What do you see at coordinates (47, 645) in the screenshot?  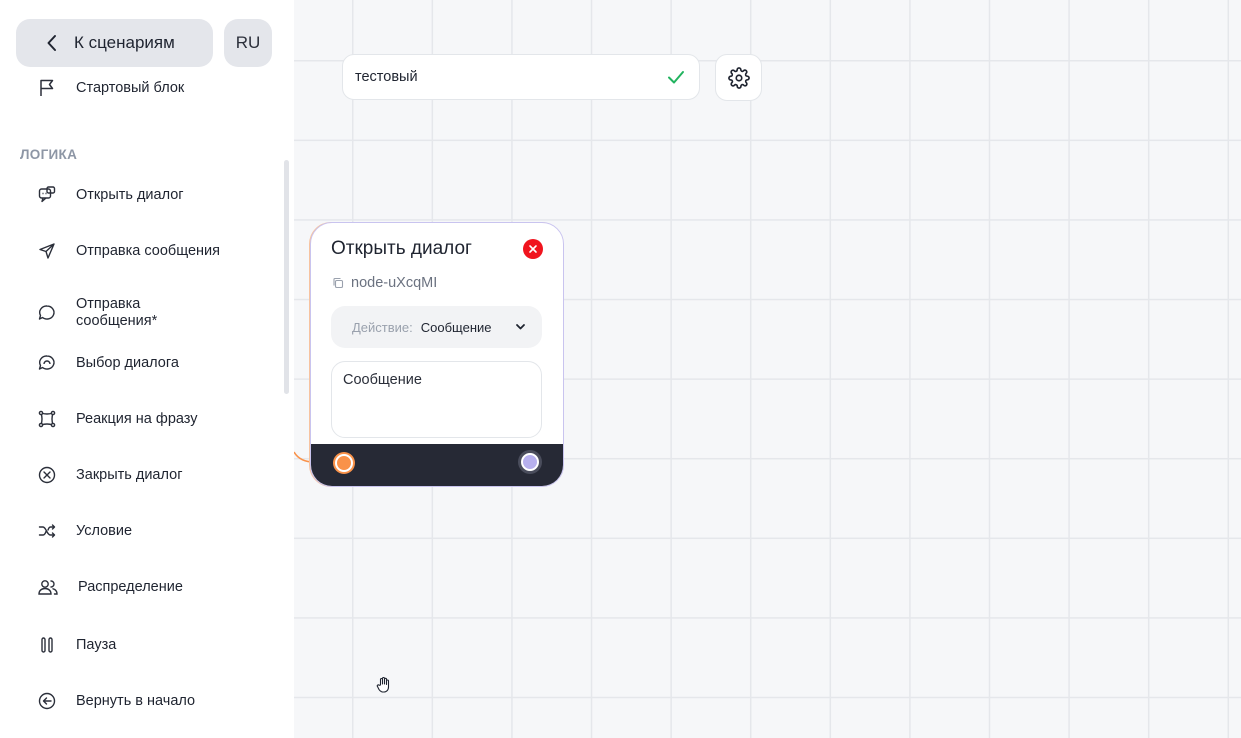 I see `pause-icon` at bounding box center [47, 645].